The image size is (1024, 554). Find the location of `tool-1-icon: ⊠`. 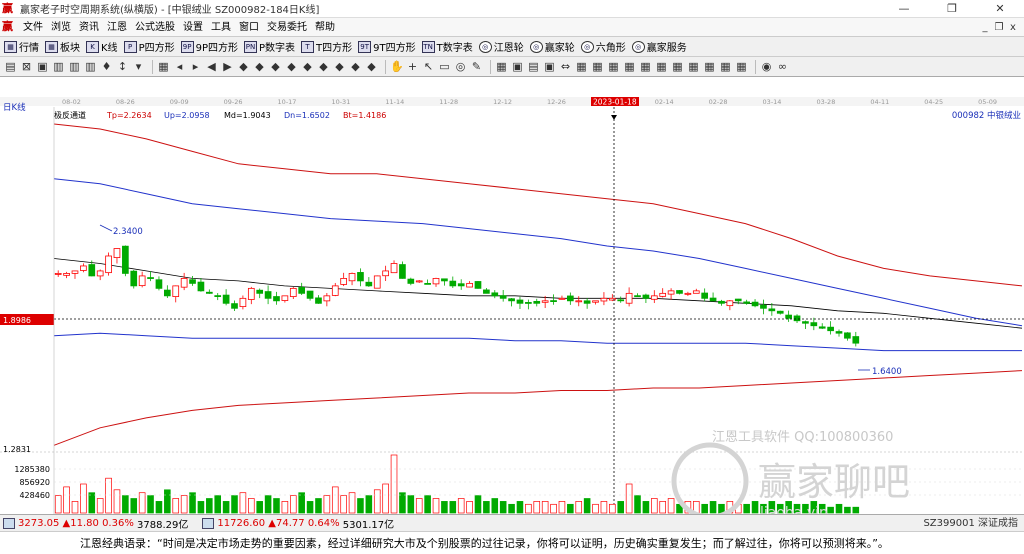

tool-1-icon: ⊠ is located at coordinates (26, 66).